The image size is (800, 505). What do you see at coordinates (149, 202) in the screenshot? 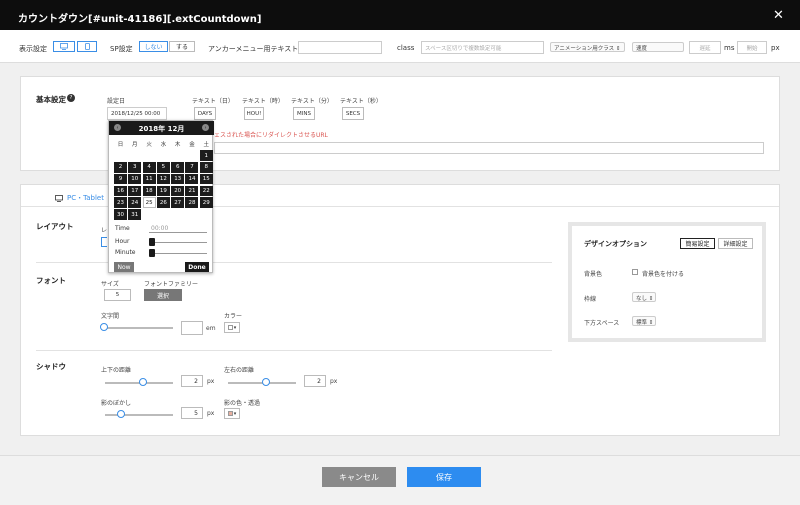
I see `calendar-day: 25` at bounding box center [149, 202].